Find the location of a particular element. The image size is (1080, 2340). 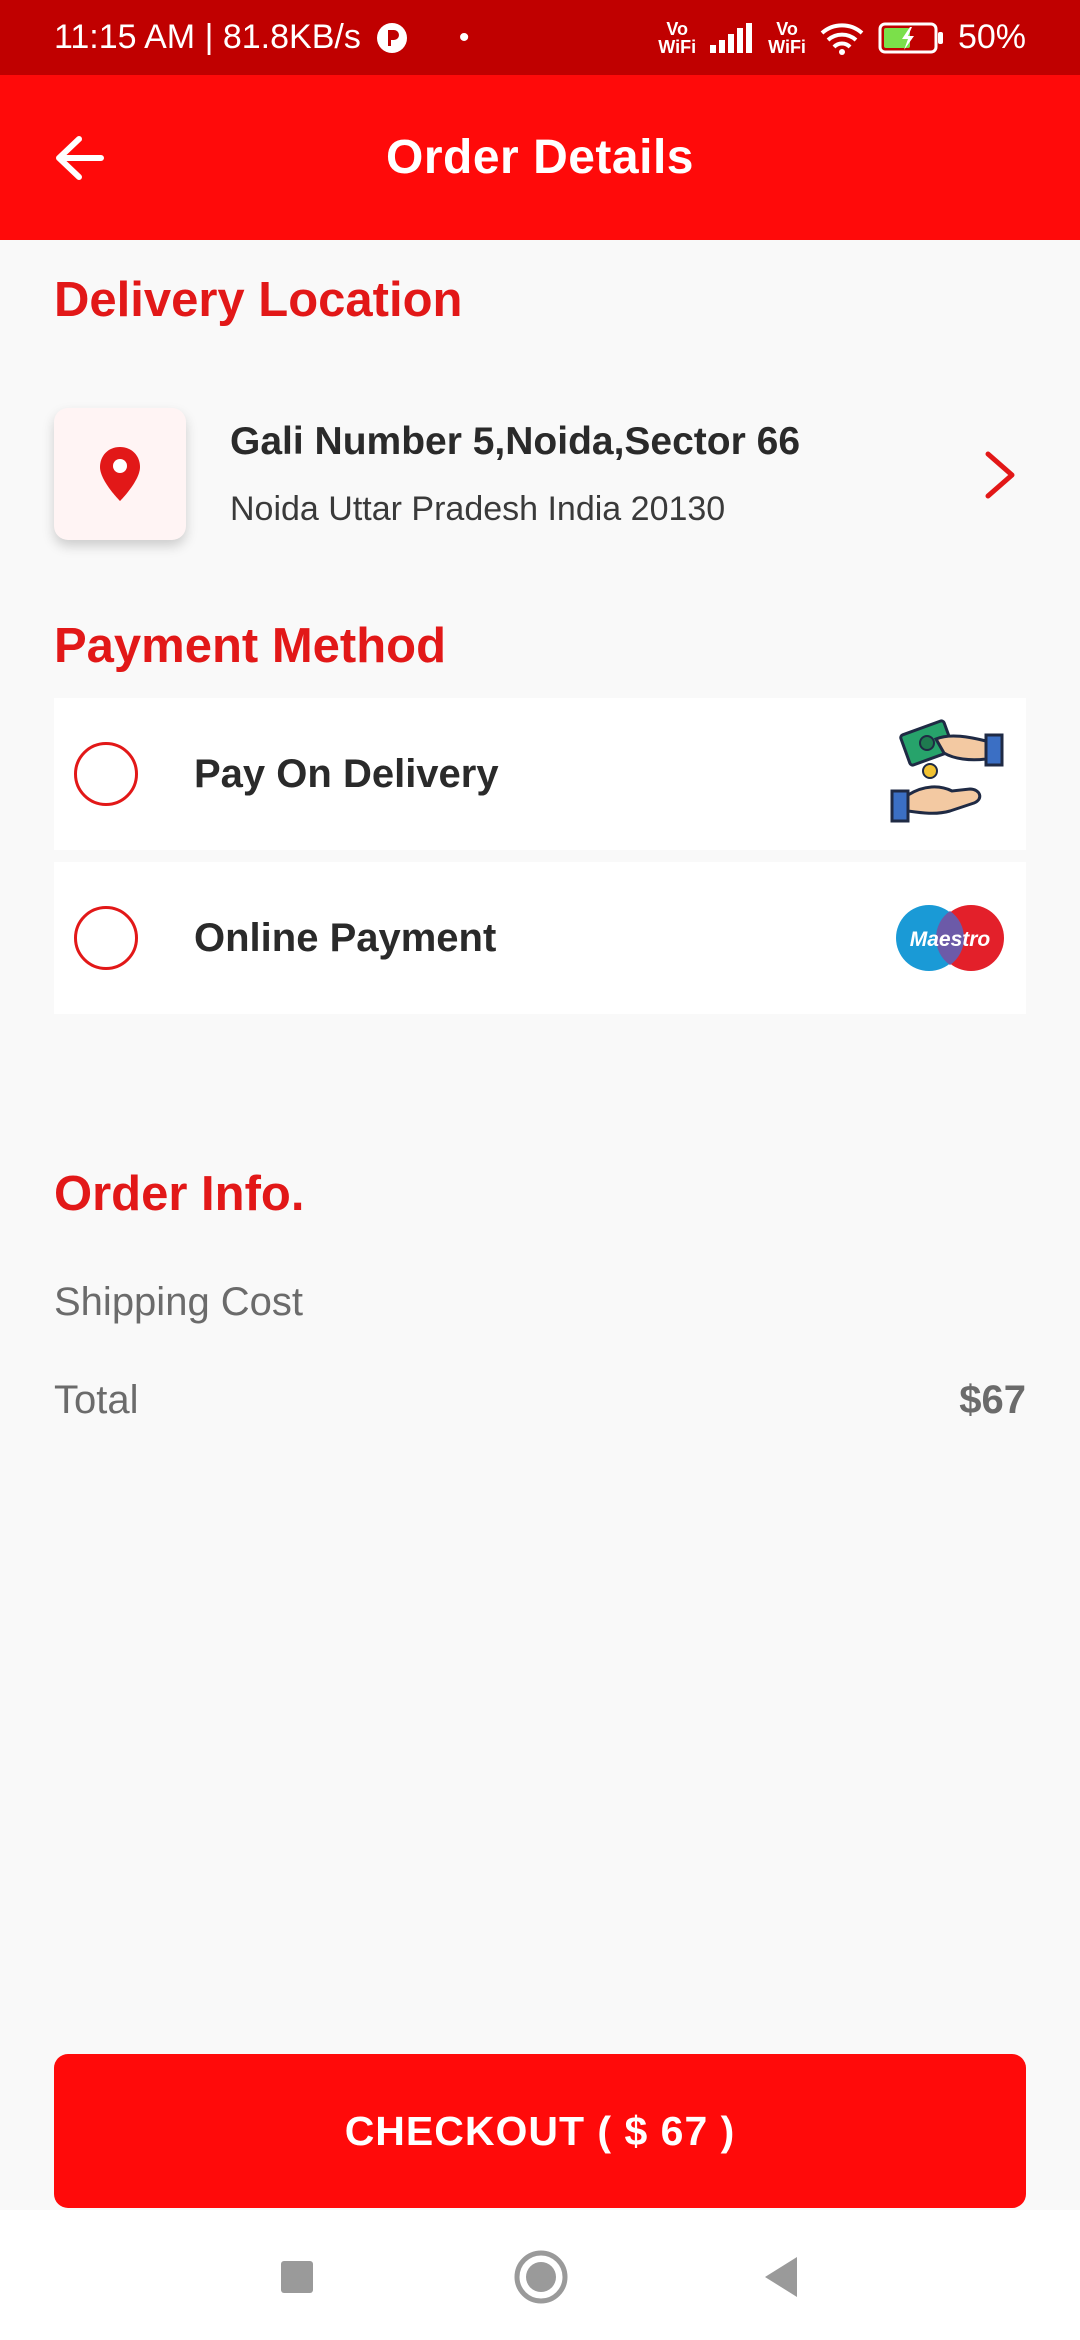

address-line1: Gali Number 5,Noida,Sector 66 is located at coordinates (515, 442).